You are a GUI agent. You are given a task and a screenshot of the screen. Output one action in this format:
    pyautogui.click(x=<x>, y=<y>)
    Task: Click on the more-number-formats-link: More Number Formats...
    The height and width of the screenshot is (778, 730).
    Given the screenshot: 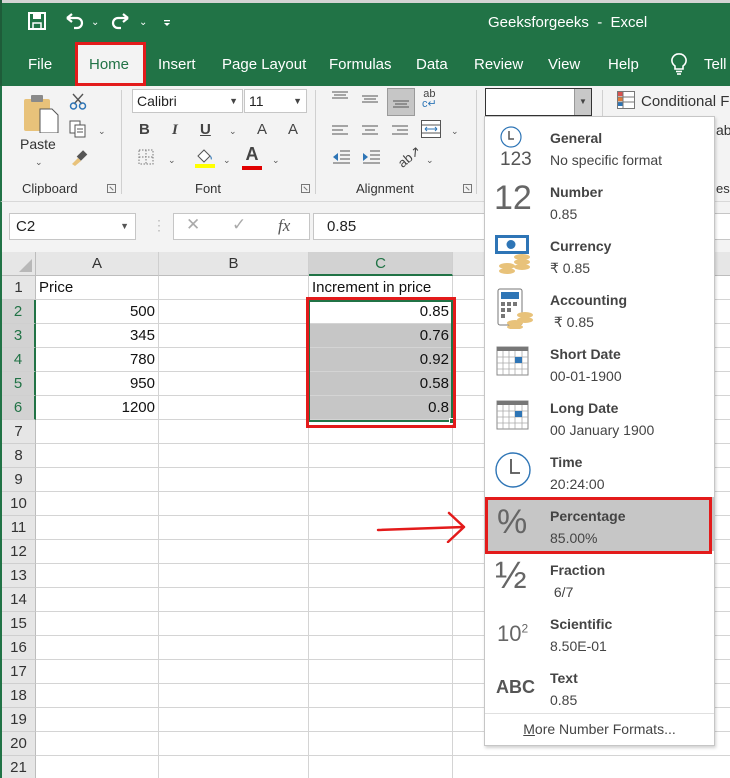 What is the action you would take?
    pyautogui.click(x=599, y=729)
    